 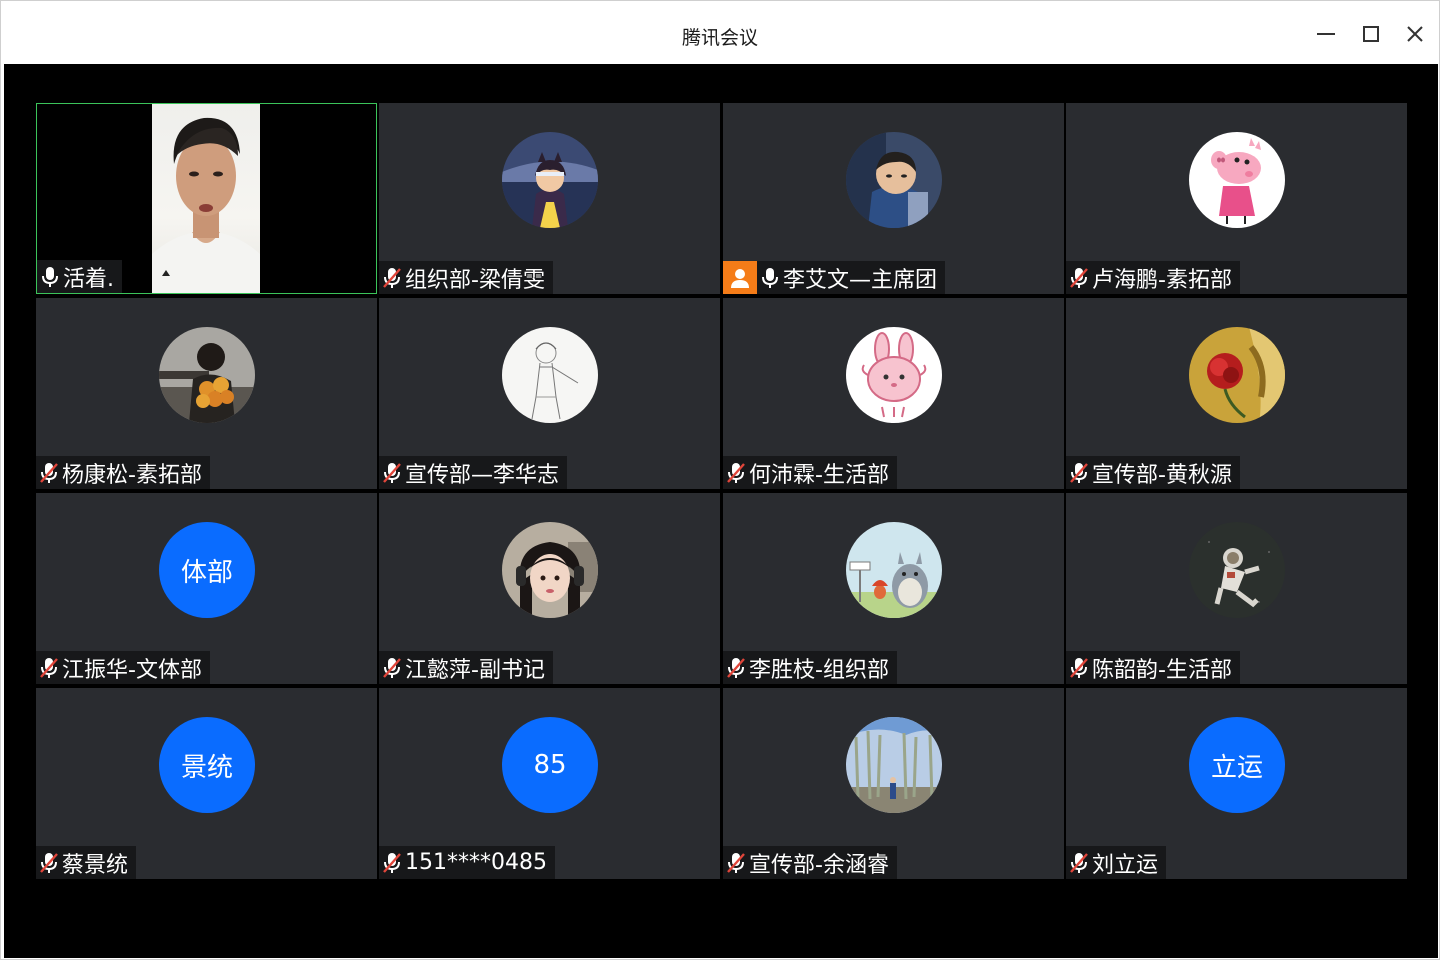 I want to click on participant-tile: 立运 刘立运, so click(x=1236, y=783).